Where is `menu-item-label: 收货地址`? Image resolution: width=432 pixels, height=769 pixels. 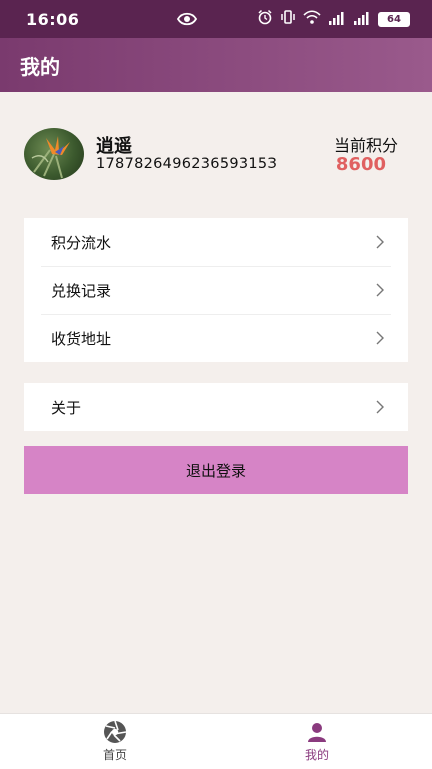
menu-item-label: 收货地址 is located at coordinates (81, 338).